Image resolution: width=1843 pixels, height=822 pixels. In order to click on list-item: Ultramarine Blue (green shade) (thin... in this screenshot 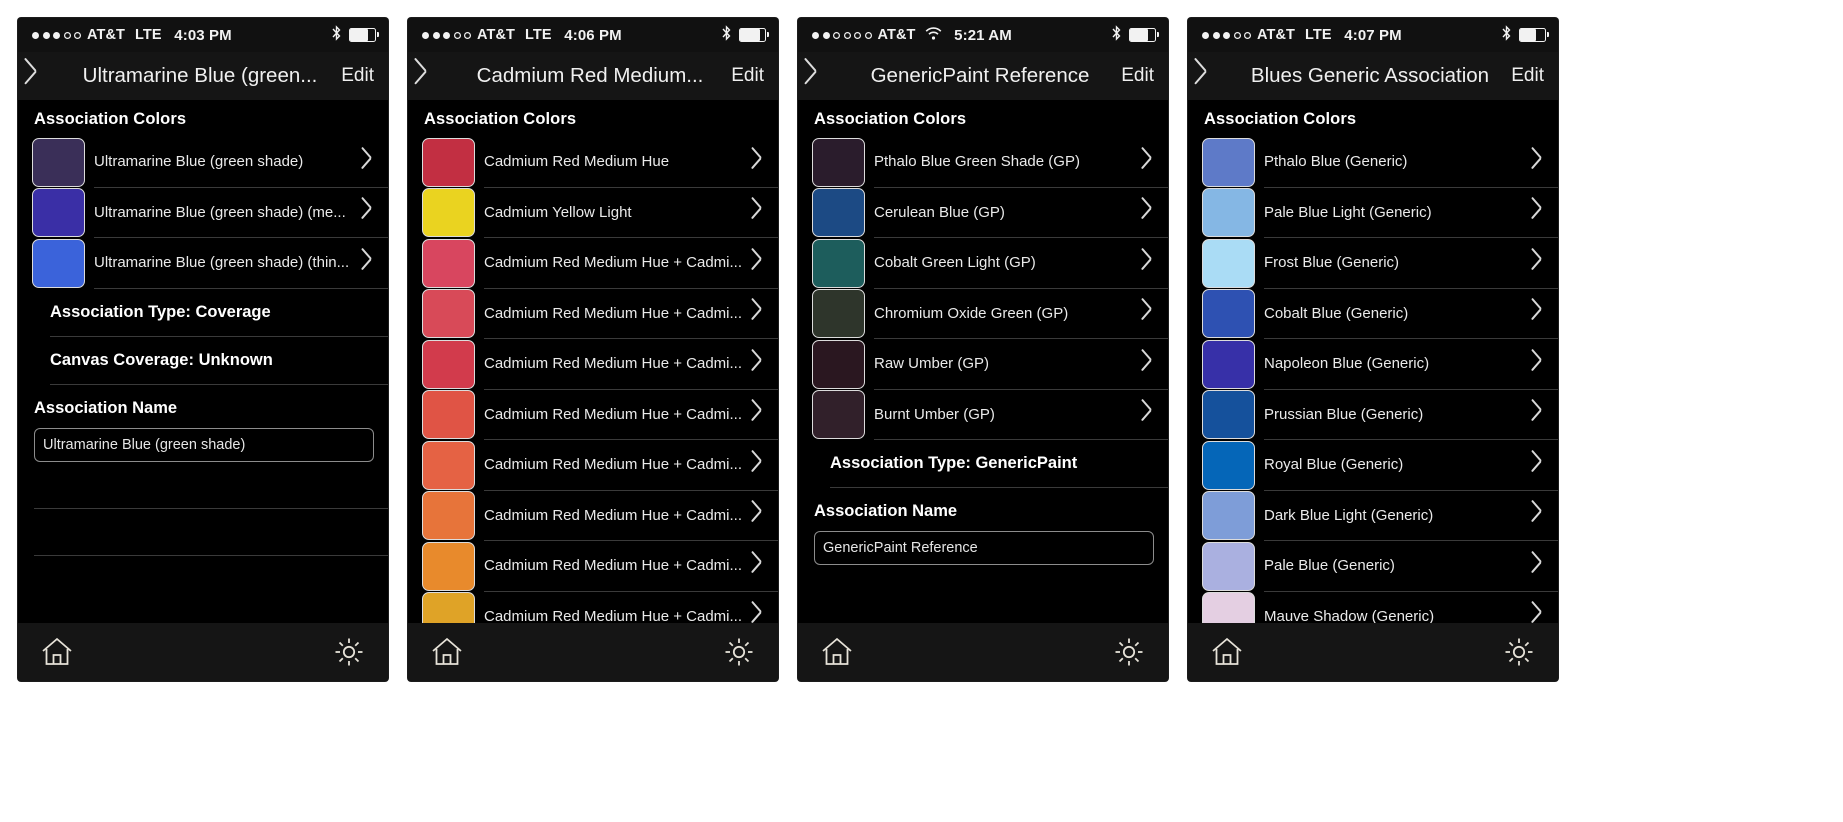, I will do `click(203, 263)`.